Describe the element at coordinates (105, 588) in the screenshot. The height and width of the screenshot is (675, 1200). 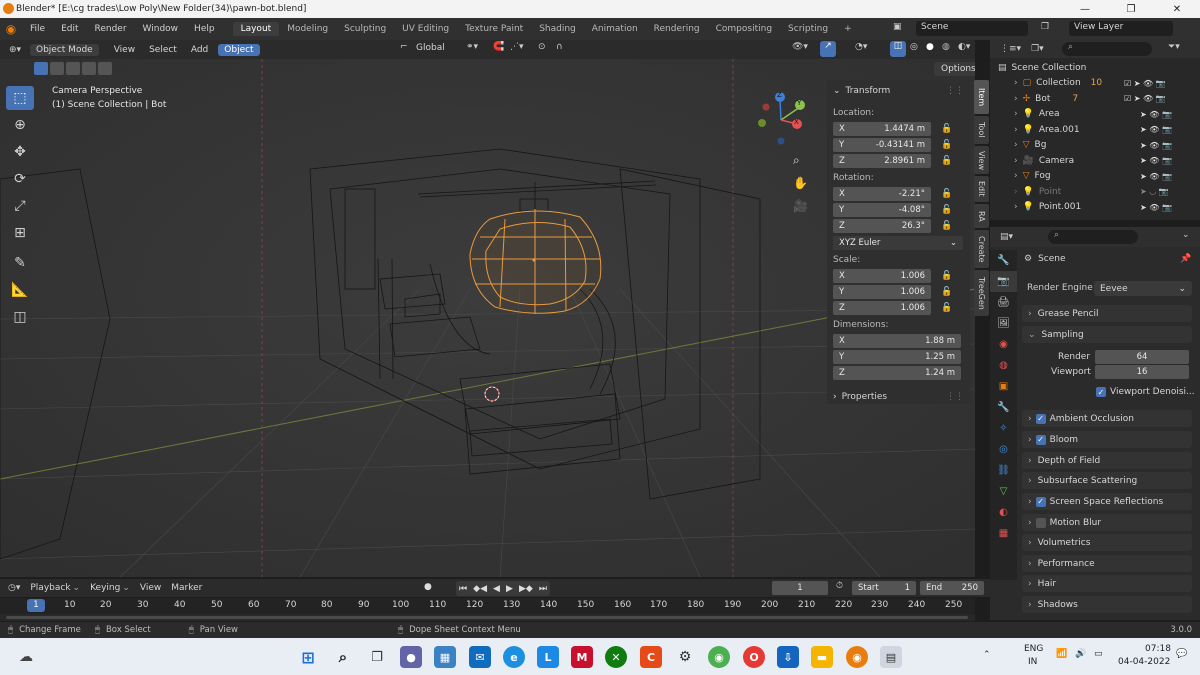
I see `menu-keying: Keying` at that location.